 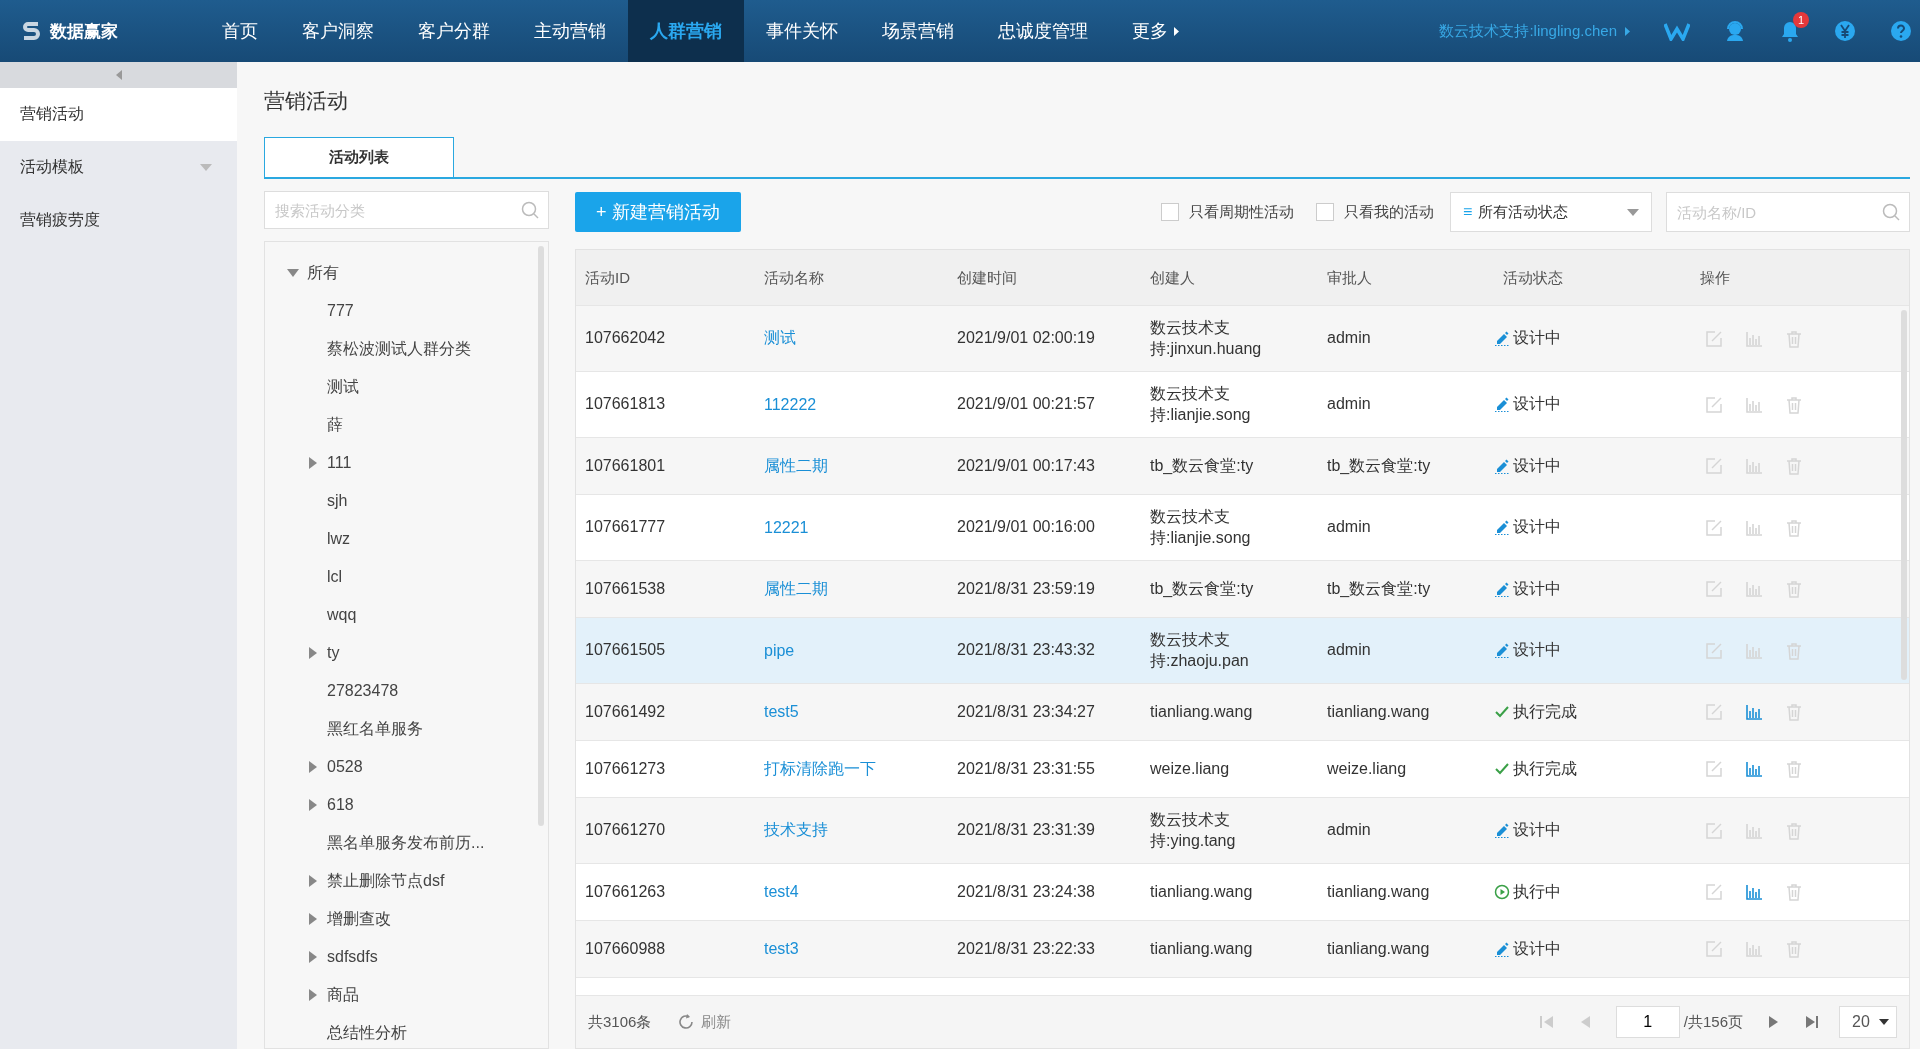 I want to click on prev-page-button, so click(x=1584, y=1022).